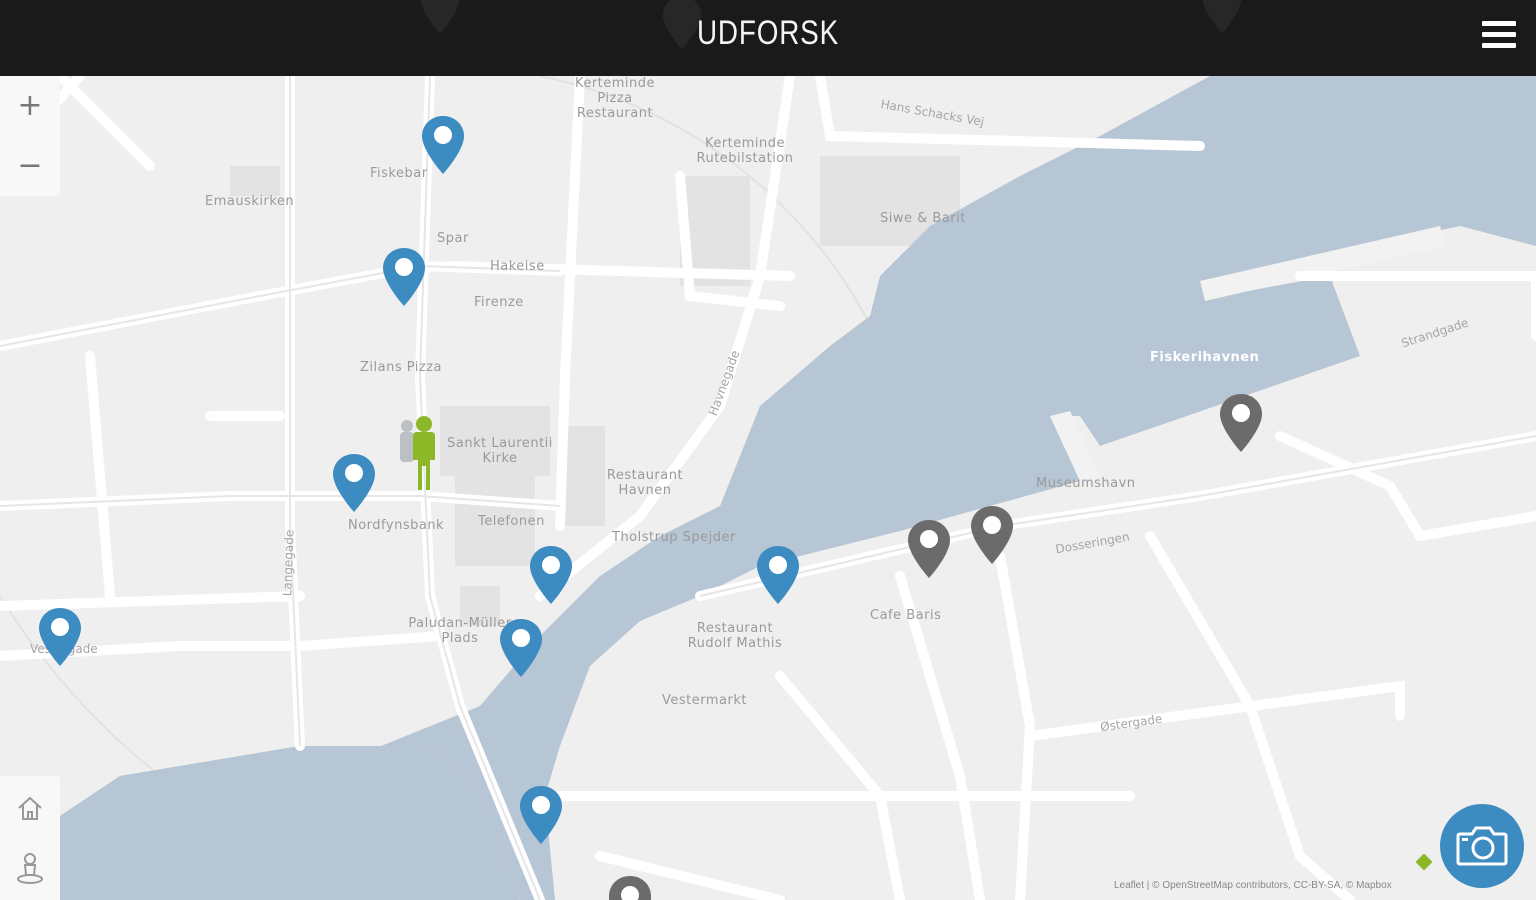 The image size is (1536, 900). I want to click on place-label: Telefonen, so click(511, 521).